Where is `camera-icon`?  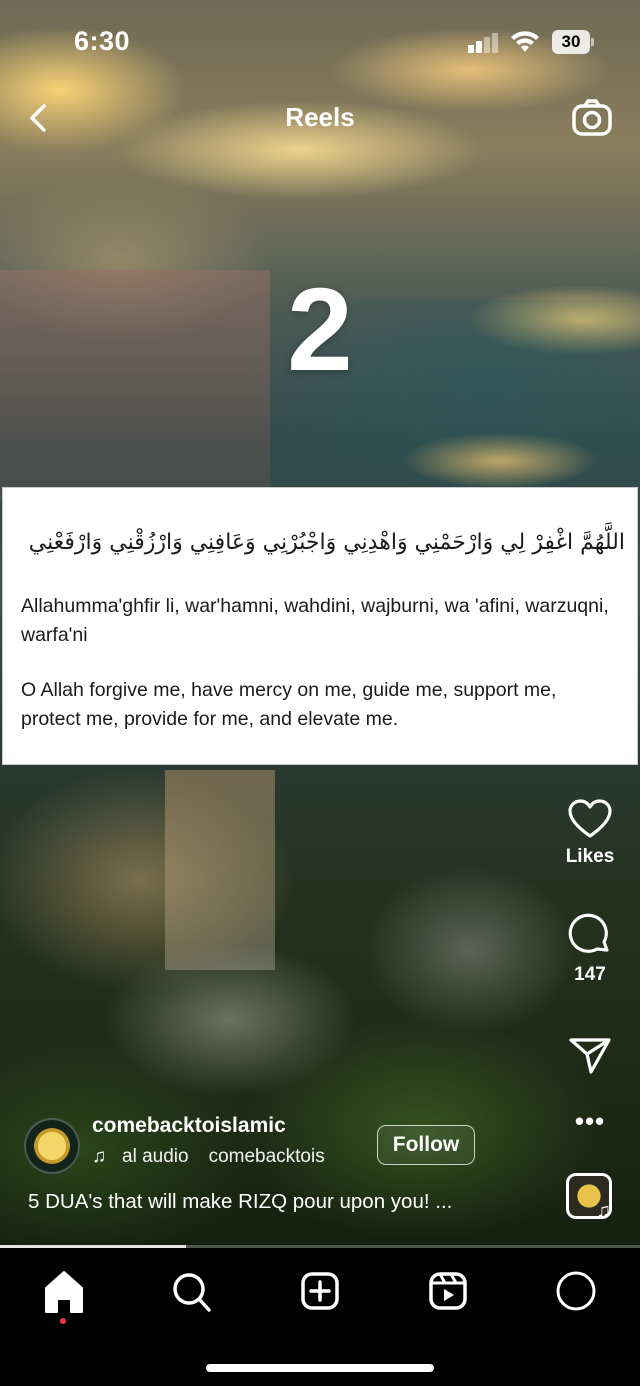
camera-icon is located at coordinates (592, 118).